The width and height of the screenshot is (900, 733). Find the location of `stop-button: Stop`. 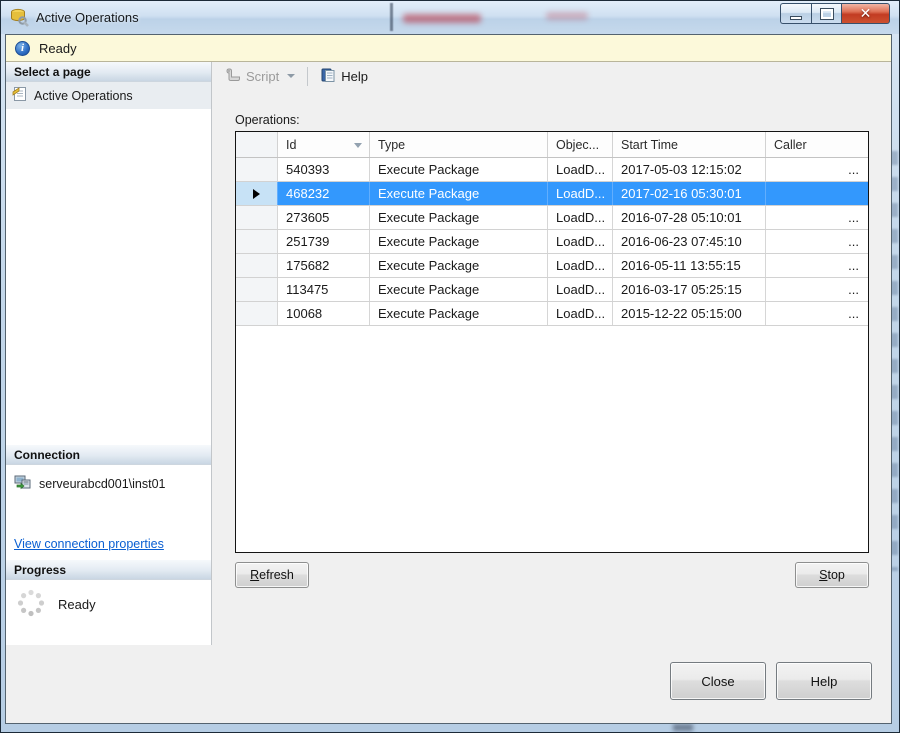

stop-button: Stop is located at coordinates (832, 575).